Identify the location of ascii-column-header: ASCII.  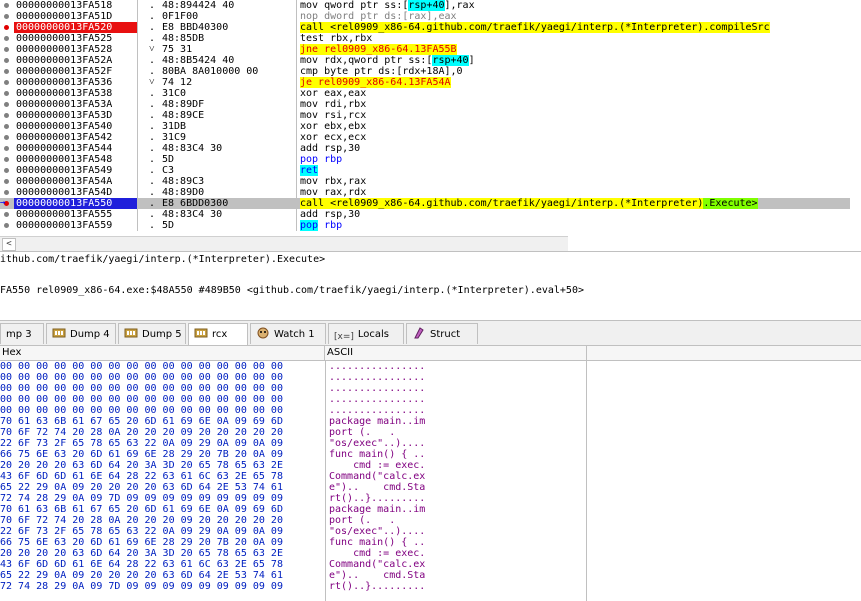
(456, 353).